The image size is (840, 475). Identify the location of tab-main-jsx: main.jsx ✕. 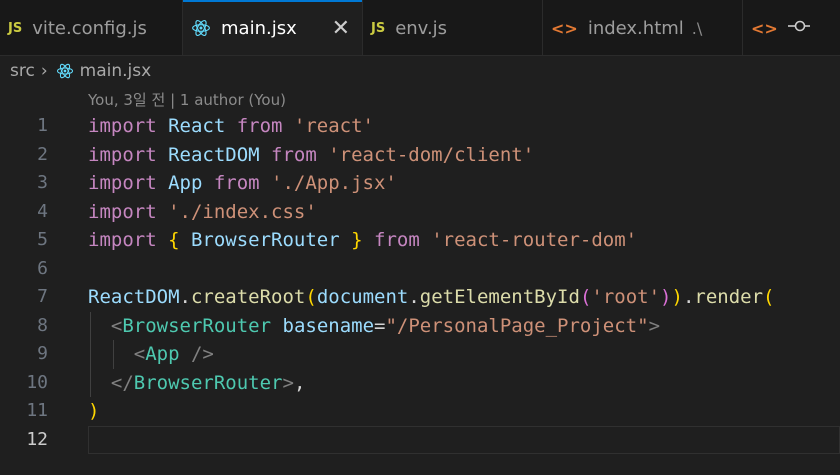
(273, 27).